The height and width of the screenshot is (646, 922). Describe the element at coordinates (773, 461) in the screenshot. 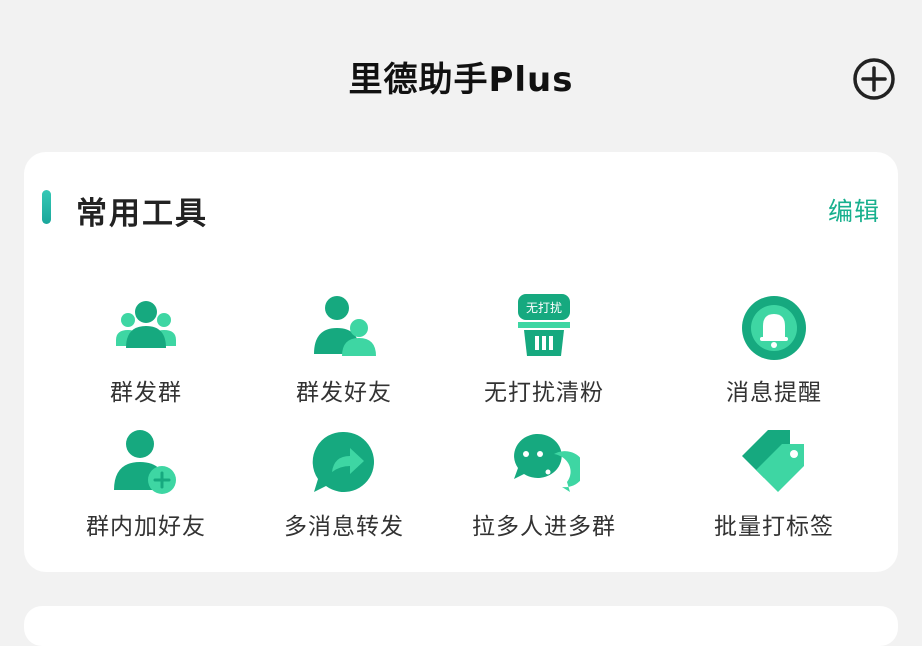

I see `batch-tag-icon` at that location.